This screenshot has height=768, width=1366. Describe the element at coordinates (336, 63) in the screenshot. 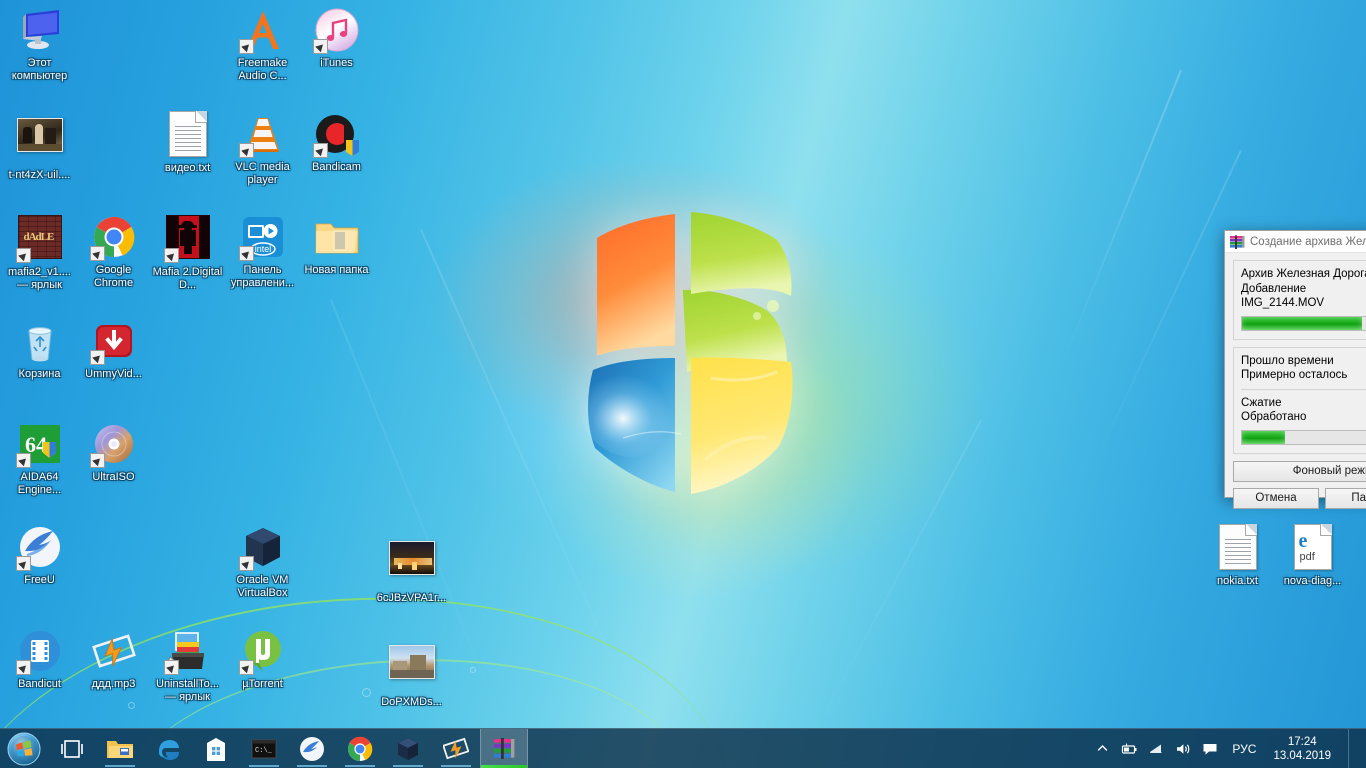

I see `desktop-icon-label: iTunes` at that location.